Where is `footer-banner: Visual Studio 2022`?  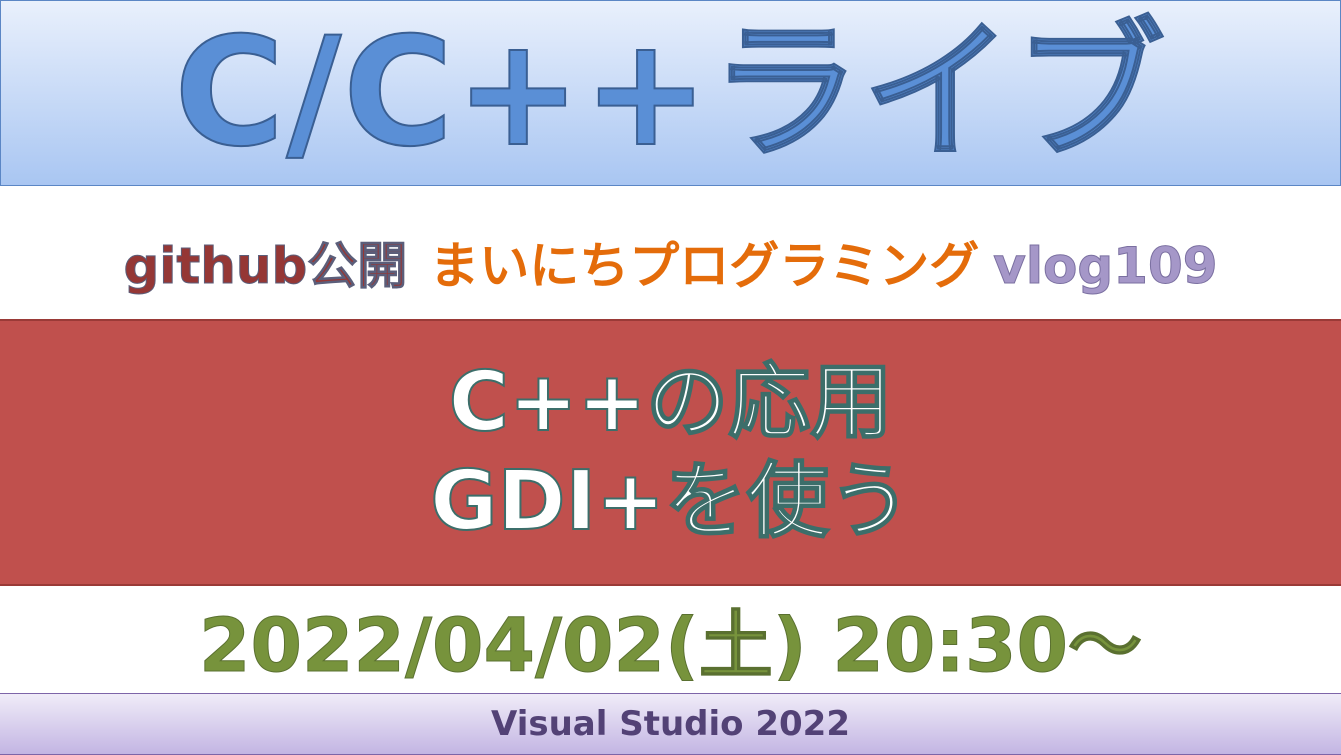 footer-banner: Visual Studio 2022 is located at coordinates (670, 724).